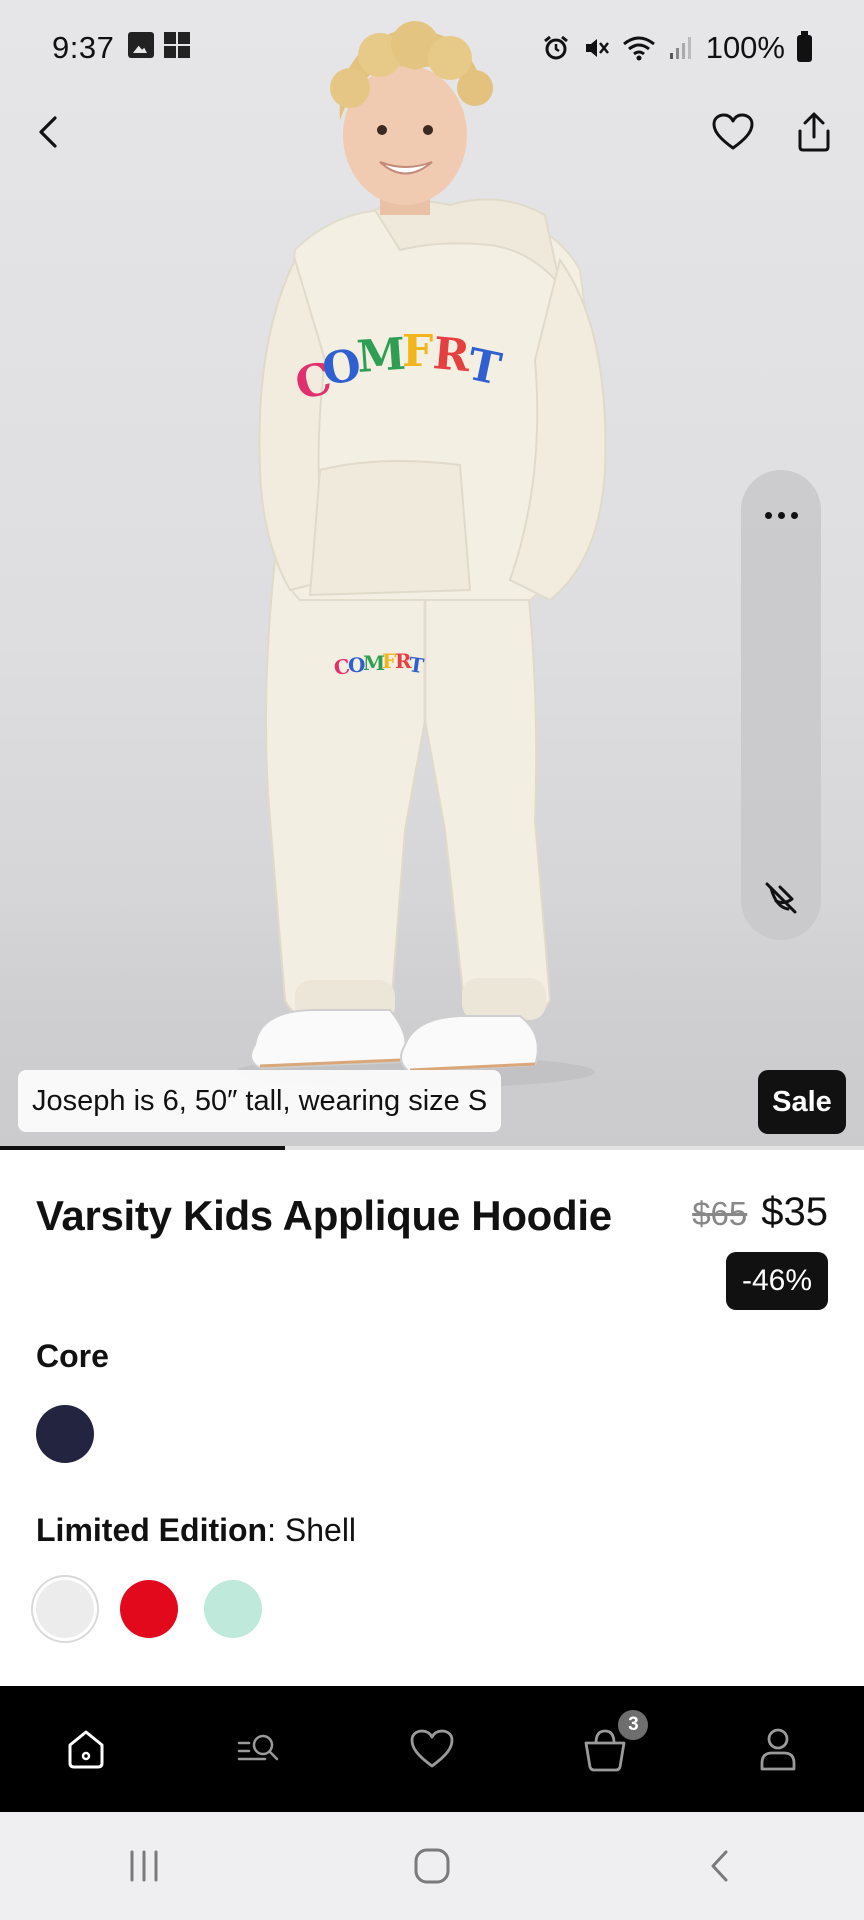 The height and width of the screenshot is (1920, 864). Describe the element at coordinates (720, 1213) in the screenshot. I see `original-price: $65` at that location.